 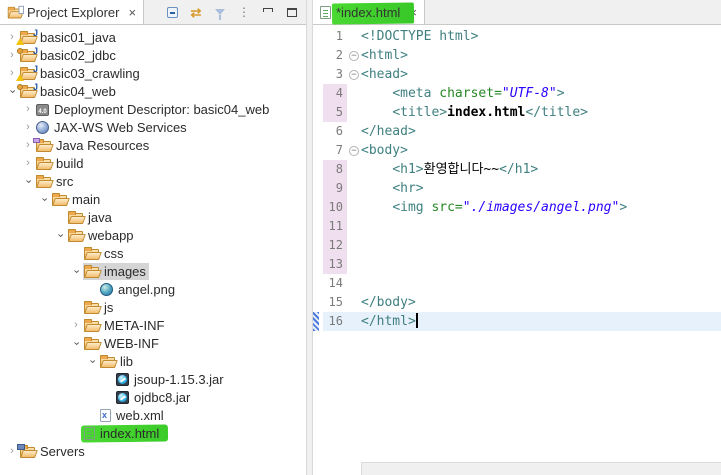 I want to click on horizontal-scrollbar, so click(x=541, y=468).